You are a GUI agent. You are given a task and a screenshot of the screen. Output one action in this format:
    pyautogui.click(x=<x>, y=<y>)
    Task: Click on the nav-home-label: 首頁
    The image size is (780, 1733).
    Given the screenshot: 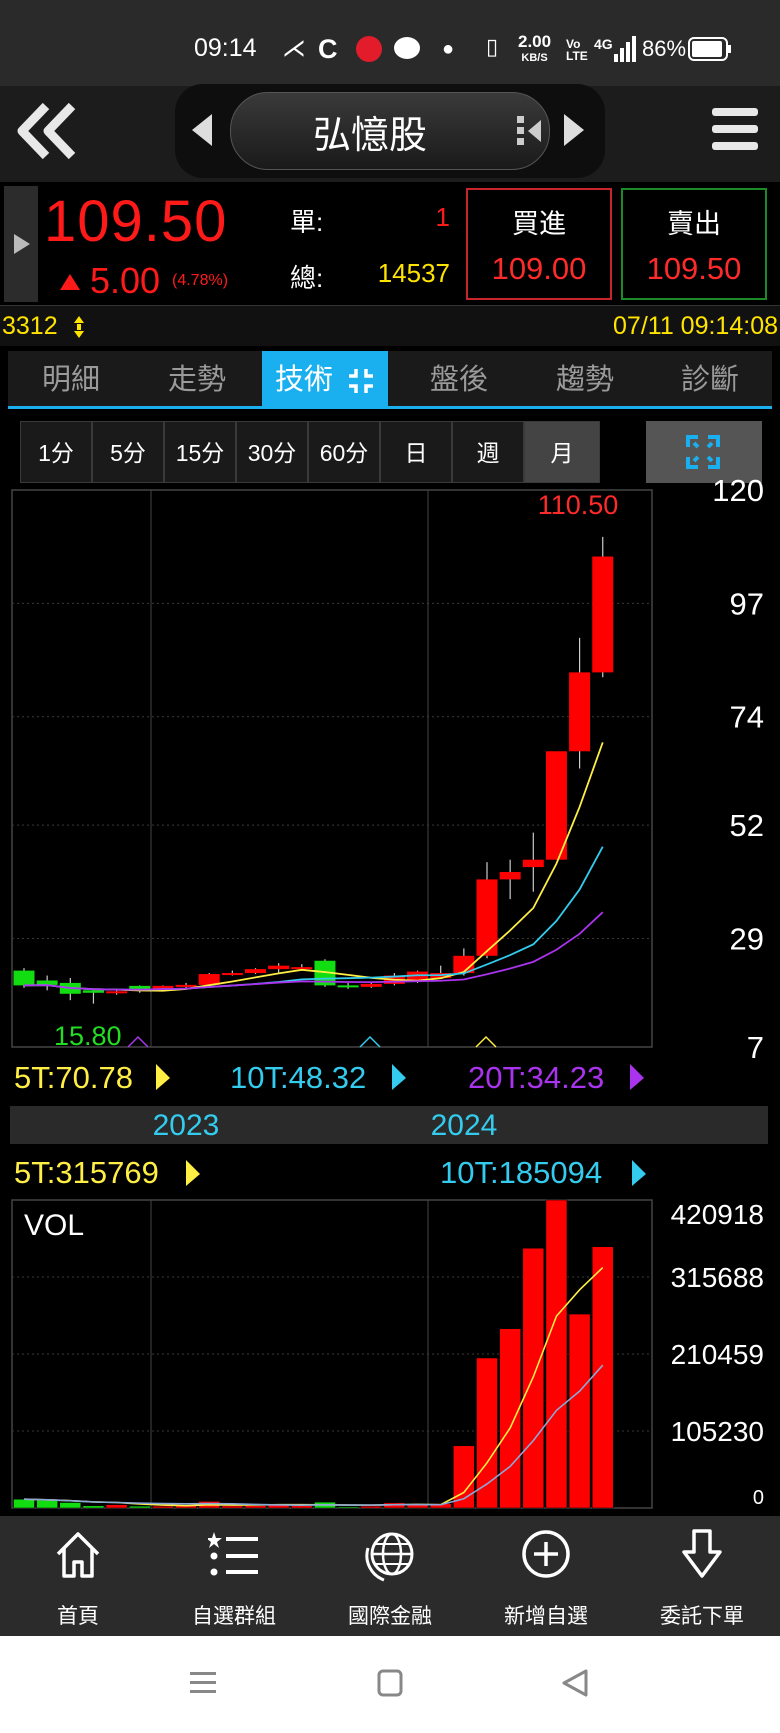 What is the action you would take?
    pyautogui.click(x=78, y=1616)
    